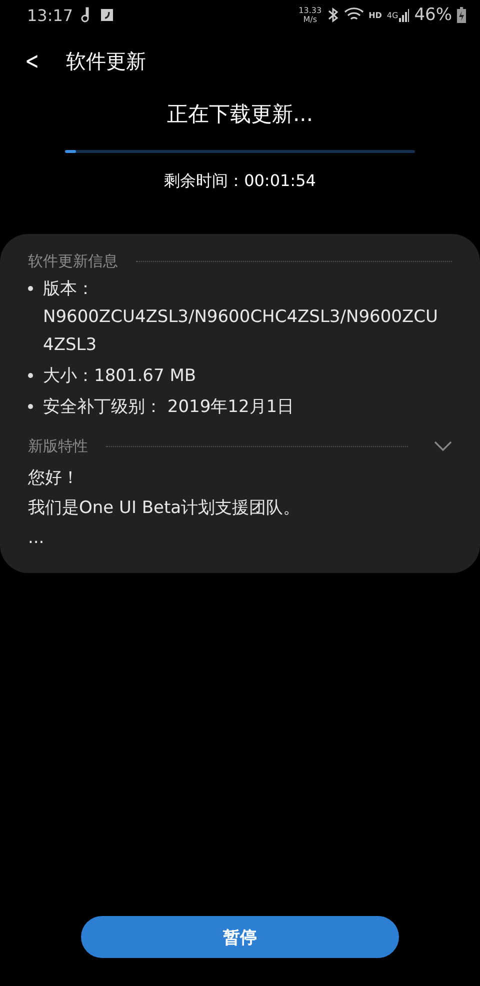 The image size is (480, 986). I want to click on feature-text: 您好！, so click(54, 478).